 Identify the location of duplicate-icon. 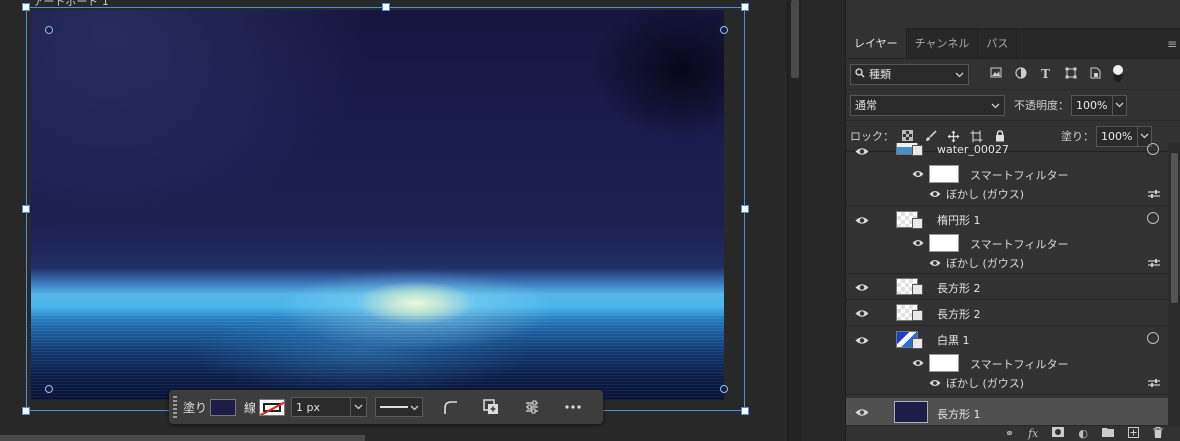
(491, 407).